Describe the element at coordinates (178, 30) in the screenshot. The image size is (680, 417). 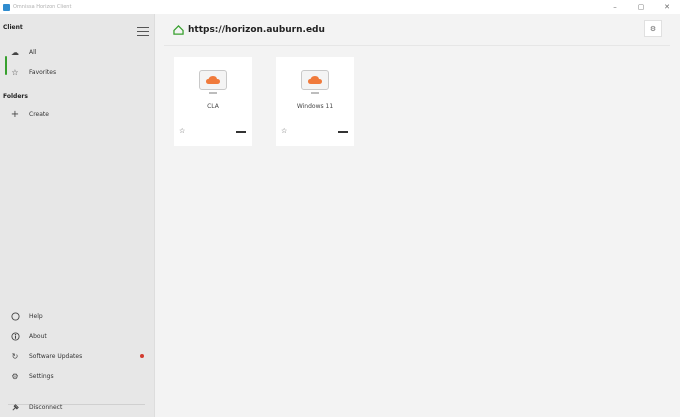
I see `home-cloud-icon` at that location.